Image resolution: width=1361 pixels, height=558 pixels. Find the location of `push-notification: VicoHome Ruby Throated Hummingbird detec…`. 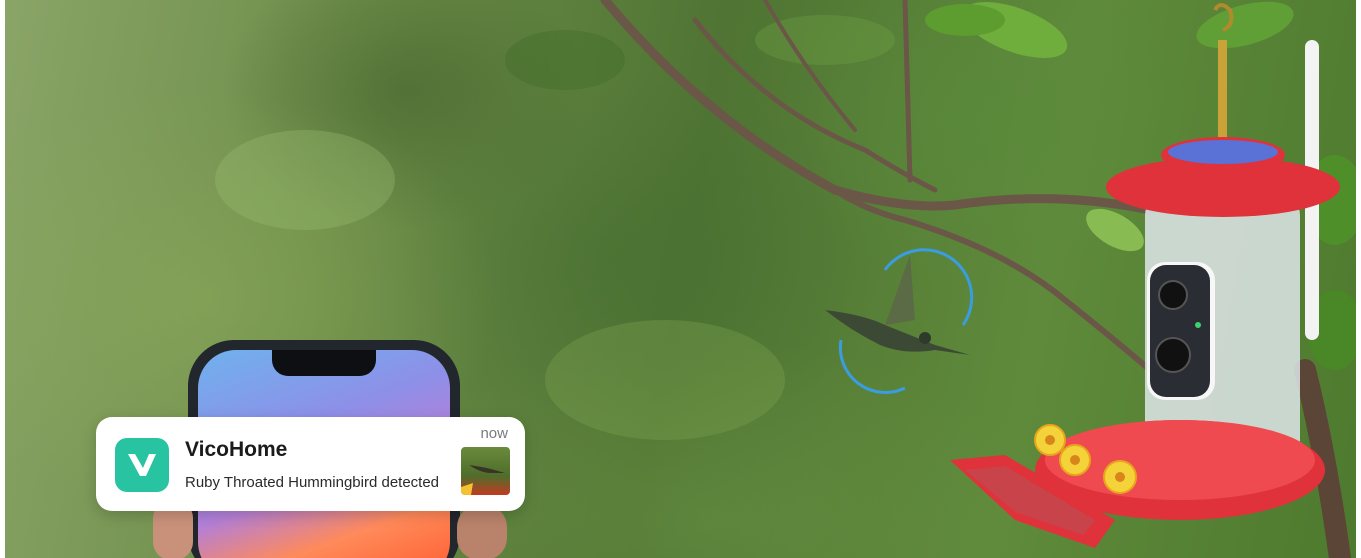

push-notification: VicoHome Ruby Throated Hummingbird detec… is located at coordinates (310, 464).